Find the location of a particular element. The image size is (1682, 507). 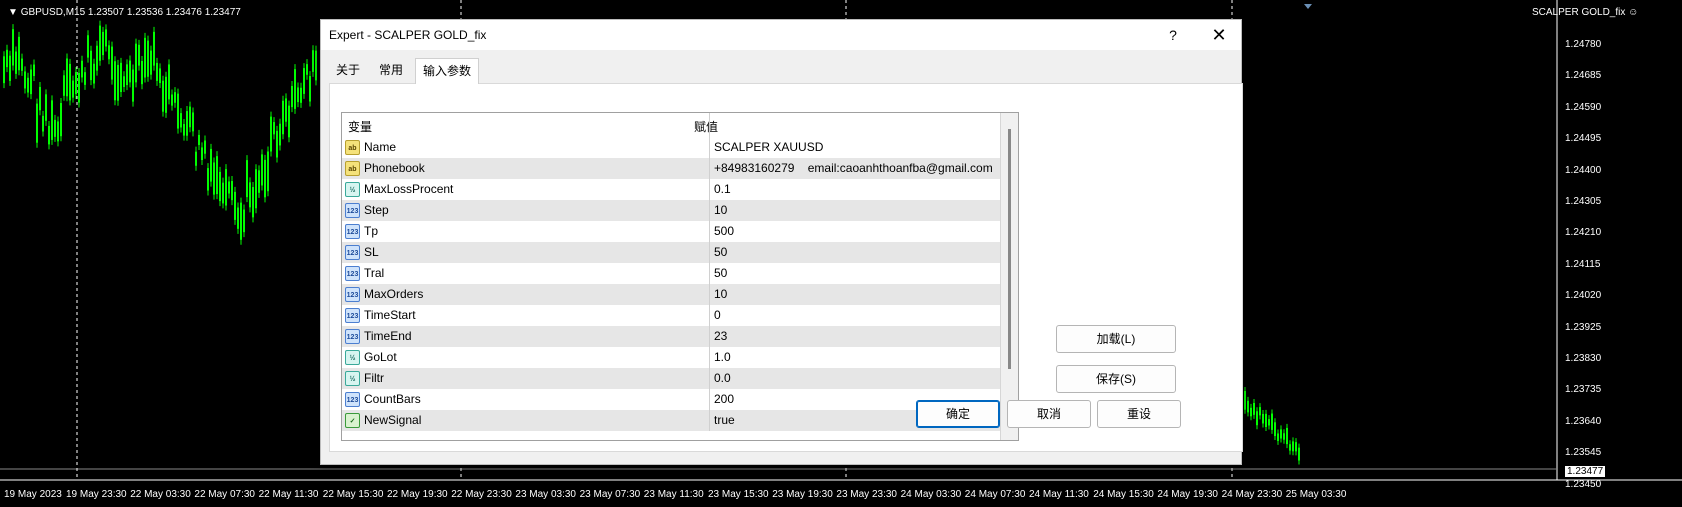

column-divider is located at coordinates (709, 125).